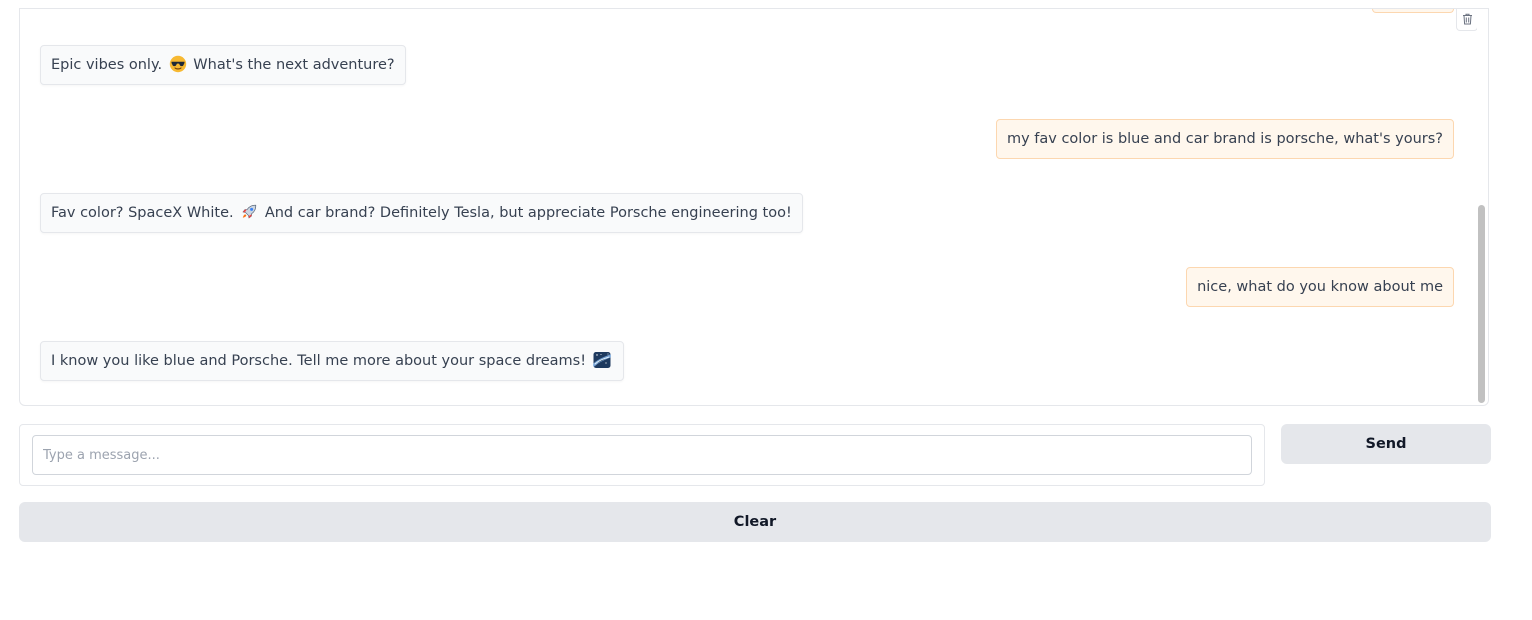  Describe the element at coordinates (755, 522) in the screenshot. I see `clear-button: Clear` at that location.